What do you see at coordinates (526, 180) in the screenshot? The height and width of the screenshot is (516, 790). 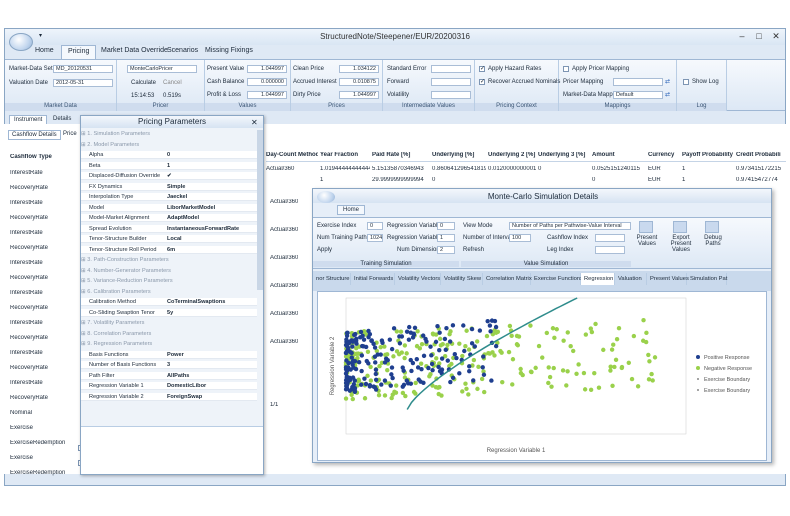 I see `table-row: 1 29.9999999999994 0 0 EUR 1 0.97415472774` at bounding box center [526, 180].